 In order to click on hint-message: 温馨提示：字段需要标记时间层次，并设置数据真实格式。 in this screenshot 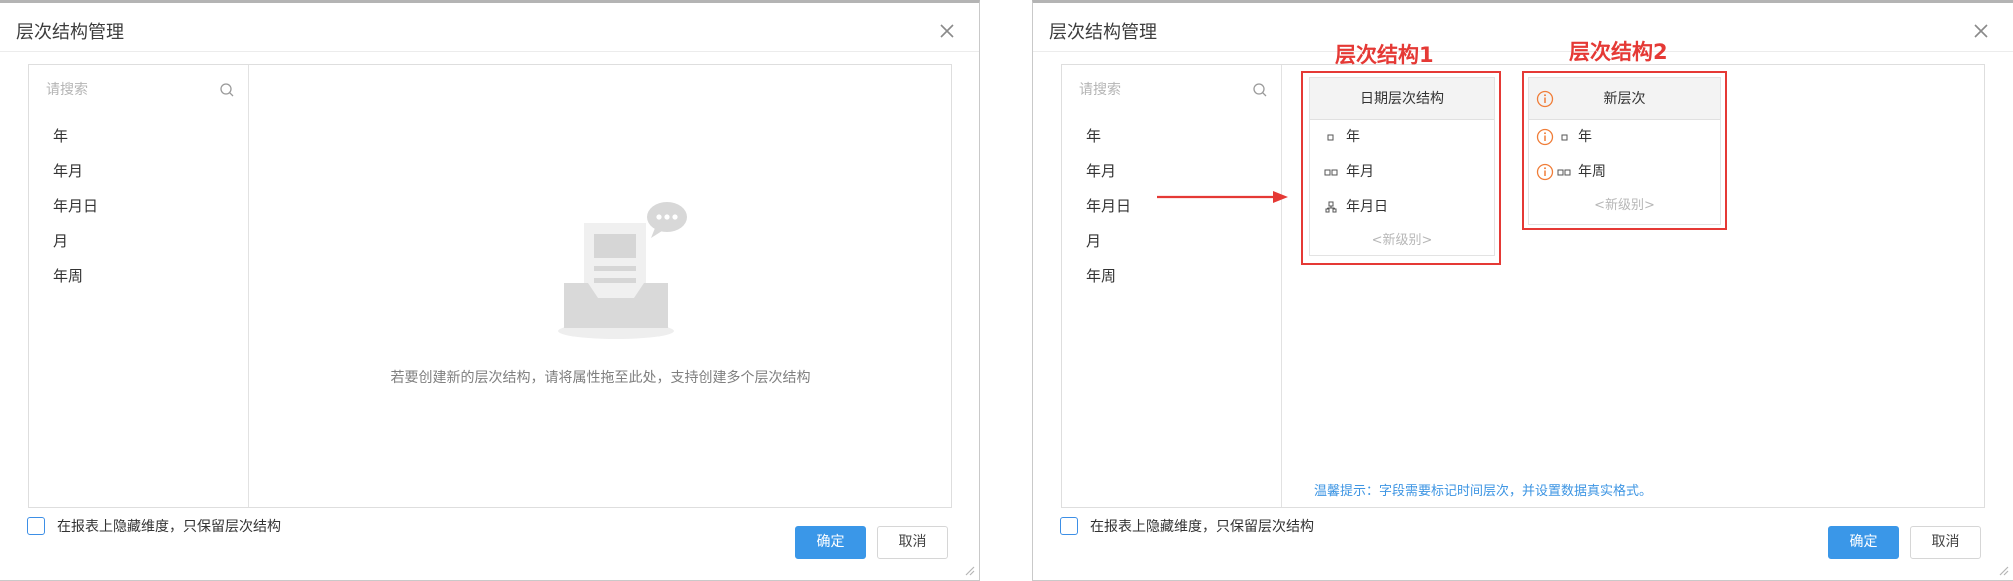, I will do `click(1483, 491)`.